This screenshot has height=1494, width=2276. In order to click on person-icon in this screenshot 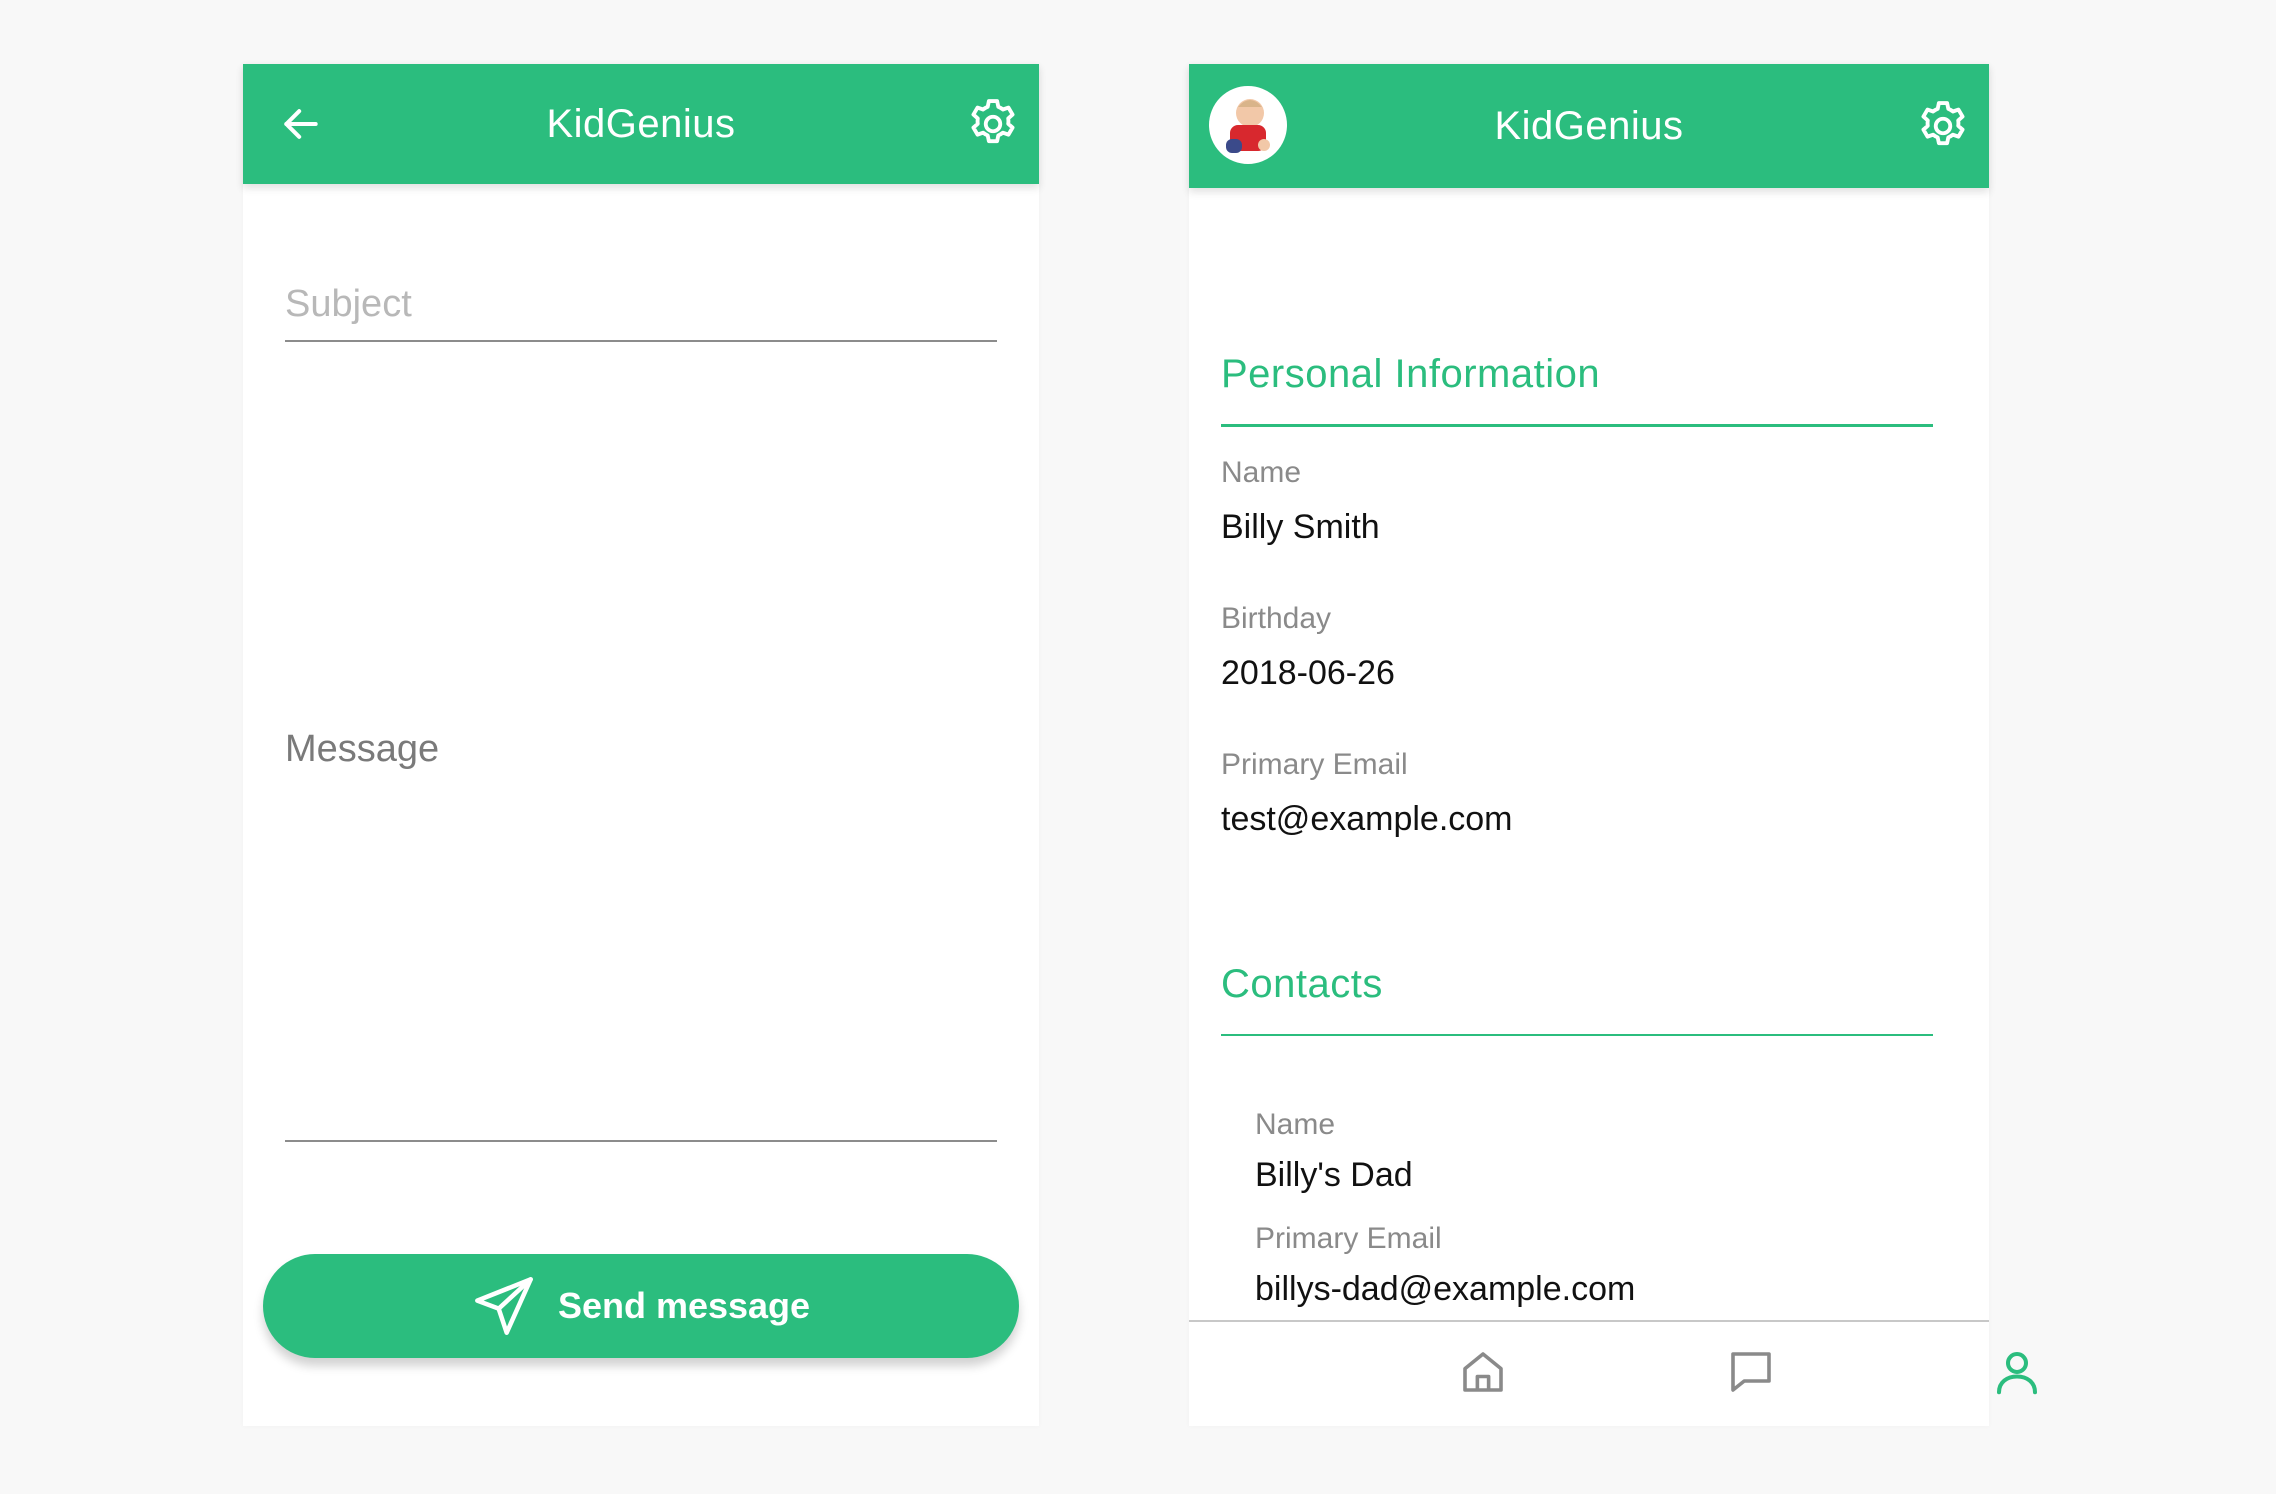, I will do `click(2017, 1373)`.